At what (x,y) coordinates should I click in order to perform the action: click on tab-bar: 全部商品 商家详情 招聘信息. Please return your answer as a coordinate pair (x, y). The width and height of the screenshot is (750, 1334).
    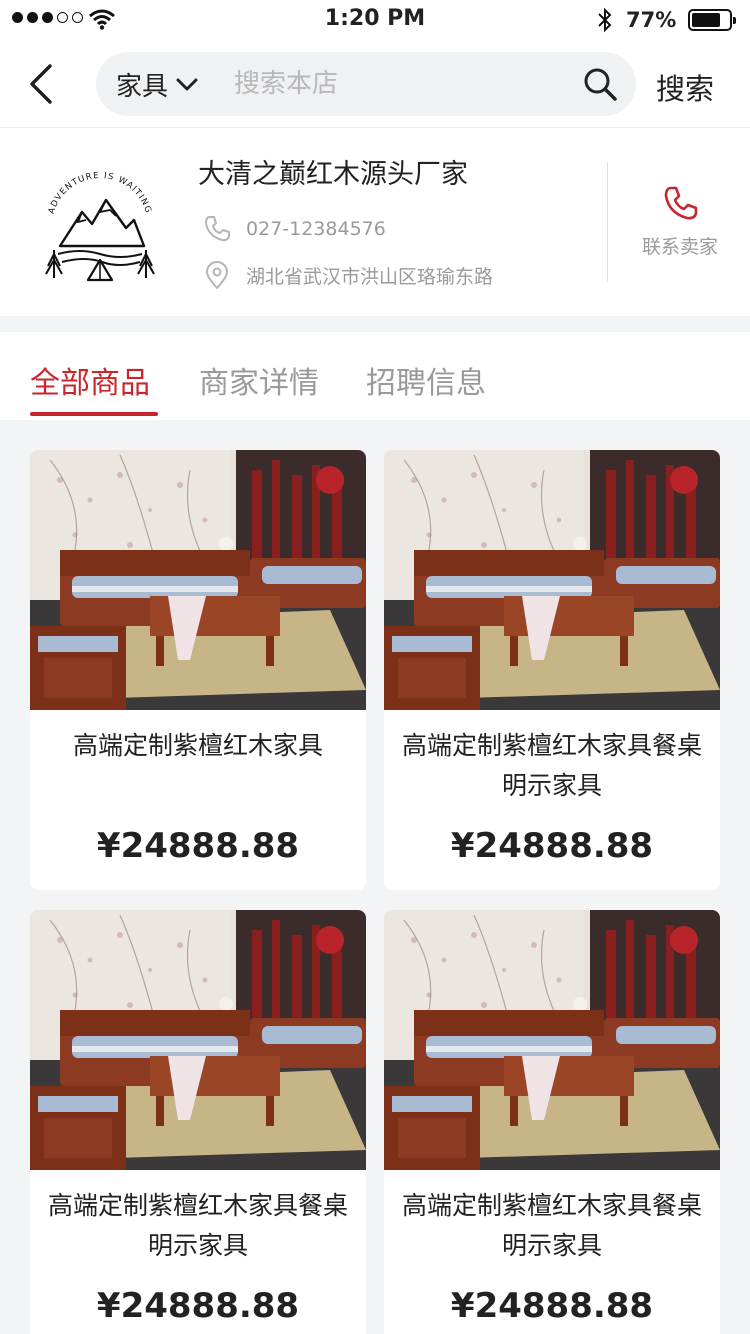
    Looking at the image, I should click on (375, 376).